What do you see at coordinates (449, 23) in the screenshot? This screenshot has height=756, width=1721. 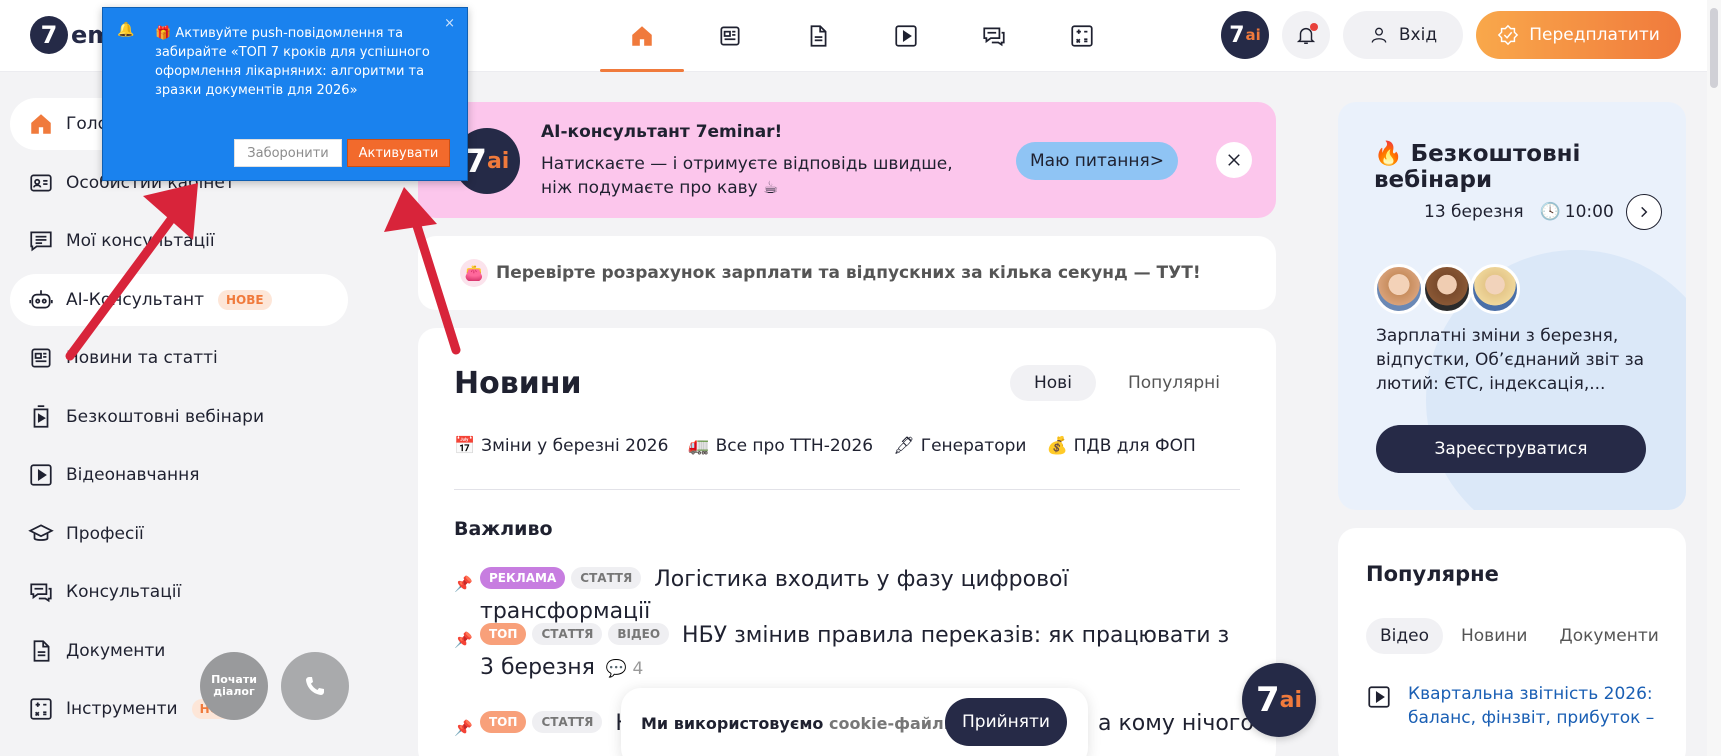 I see `close-icon: ×` at bounding box center [449, 23].